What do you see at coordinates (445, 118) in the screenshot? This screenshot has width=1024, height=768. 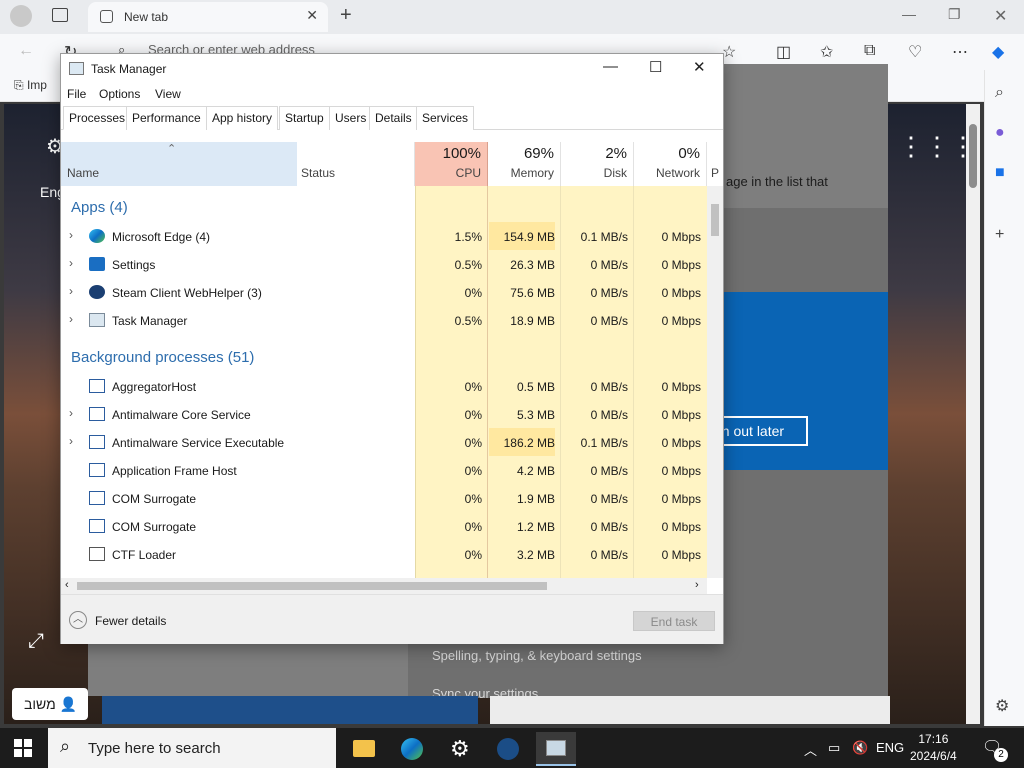 I see `tab-services: Services` at bounding box center [445, 118].